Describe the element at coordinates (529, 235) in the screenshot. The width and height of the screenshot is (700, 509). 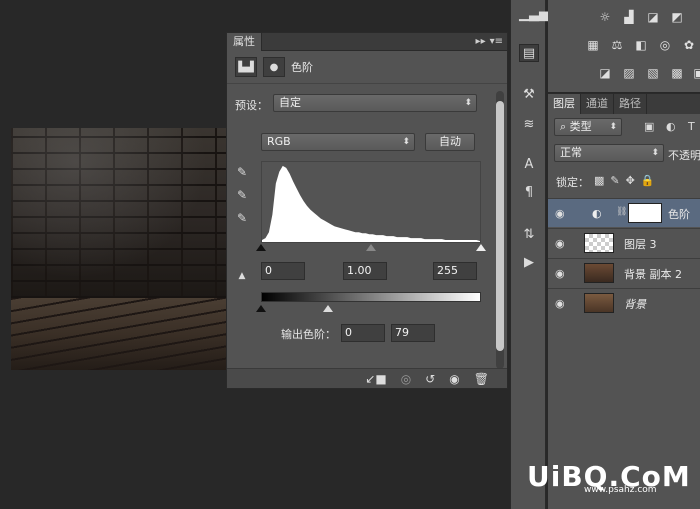
I see `history-panel-icon: ⇅` at that location.